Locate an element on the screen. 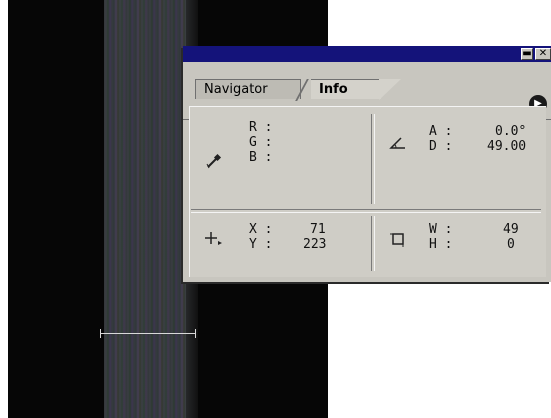  width-label: W : is located at coordinates (441, 229).